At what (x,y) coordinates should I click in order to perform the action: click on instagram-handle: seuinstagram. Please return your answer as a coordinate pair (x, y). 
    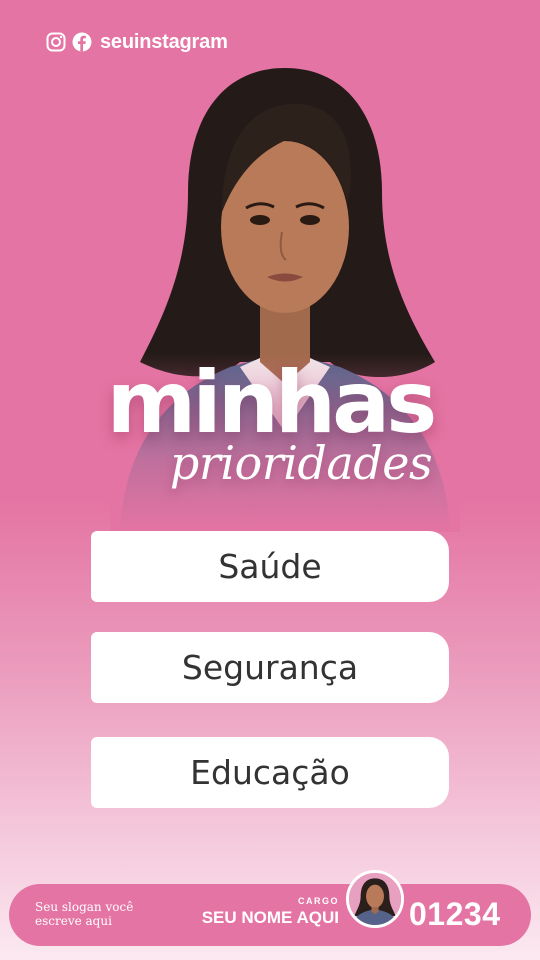
    Looking at the image, I should click on (164, 42).